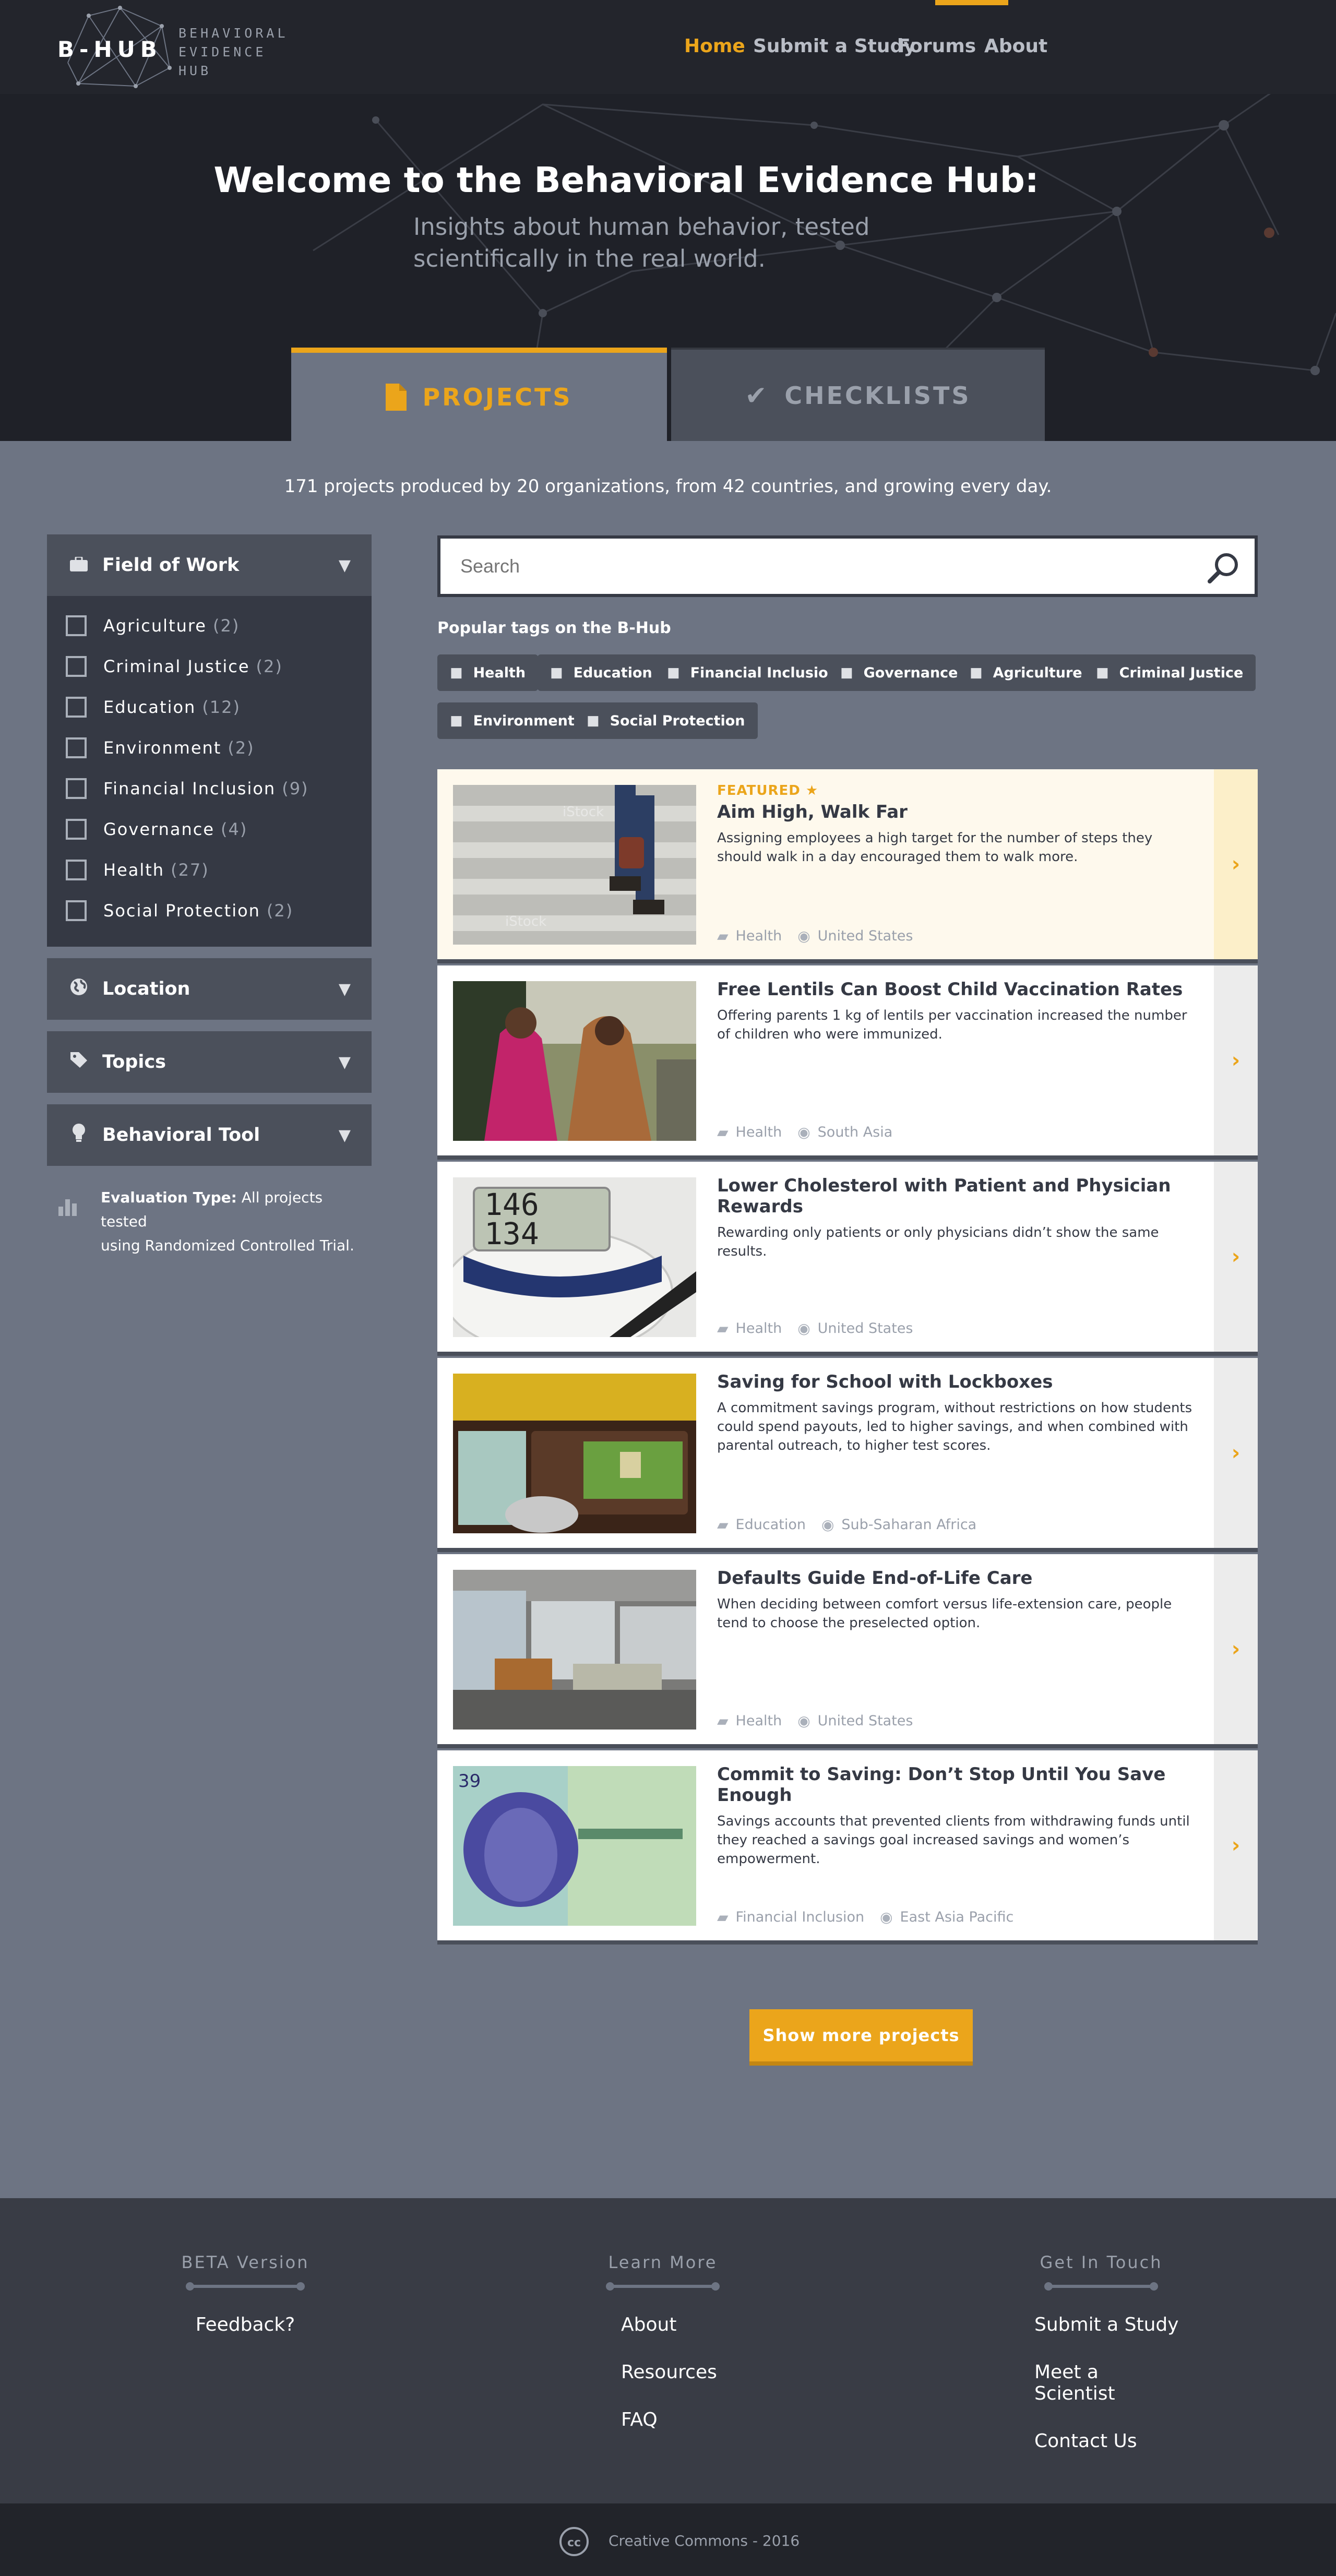  I want to click on logo-text: B-HUB, so click(109, 49).